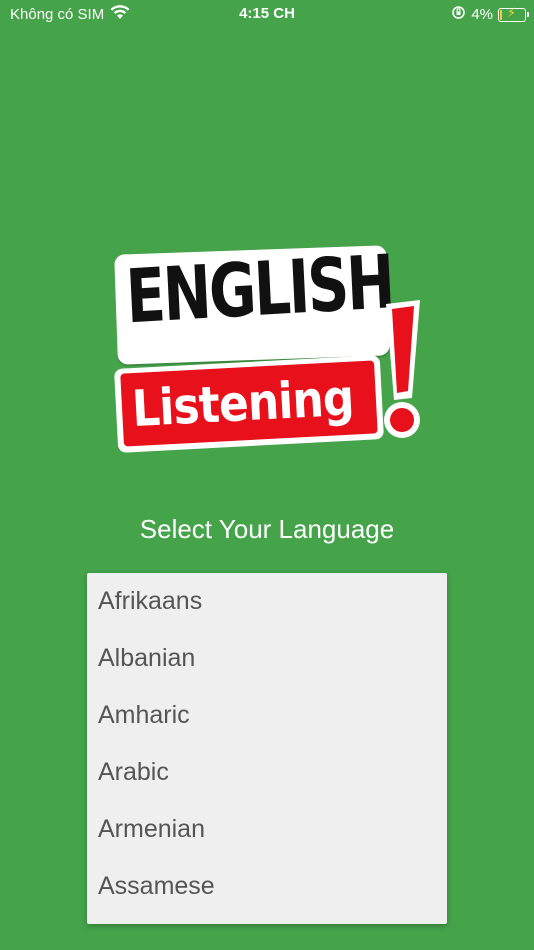 The height and width of the screenshot is (950, 534). What do you see at coordinates (458, 14) in the screenshot?
I see `orientation-lock-icon` at bounding box center [458, 14].